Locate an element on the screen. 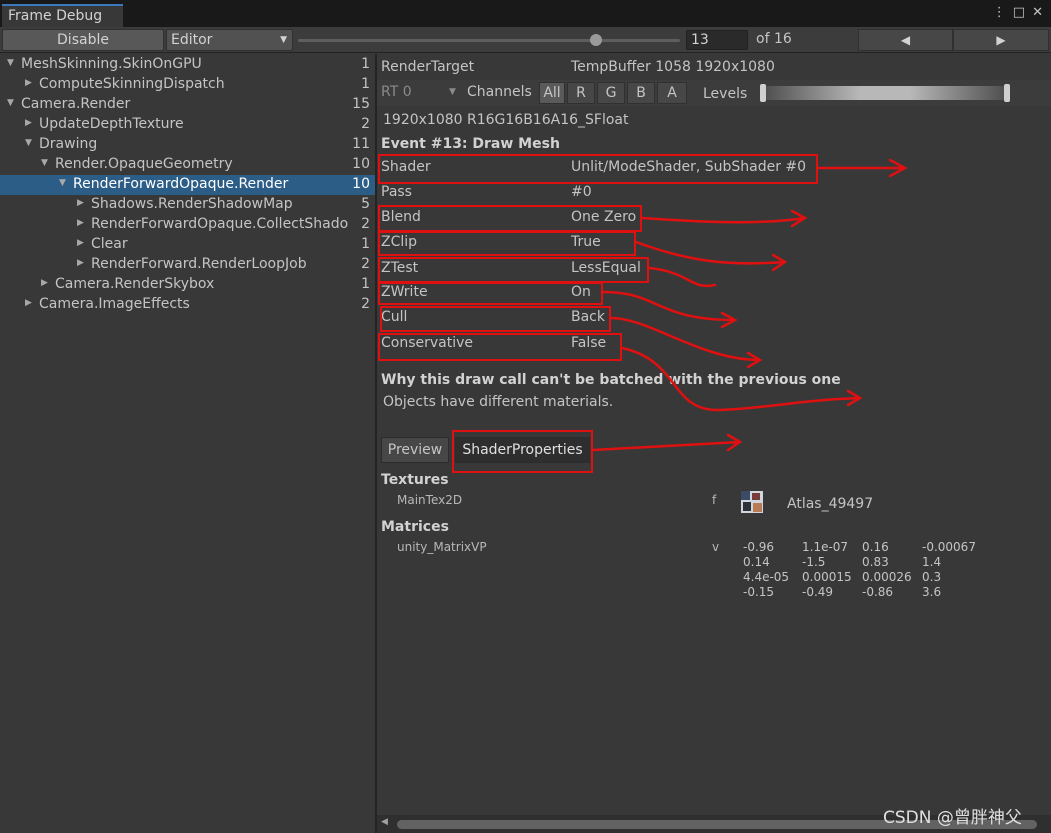  watermark: CSDN @曾胖神父 is located at coordinates (952, 818).